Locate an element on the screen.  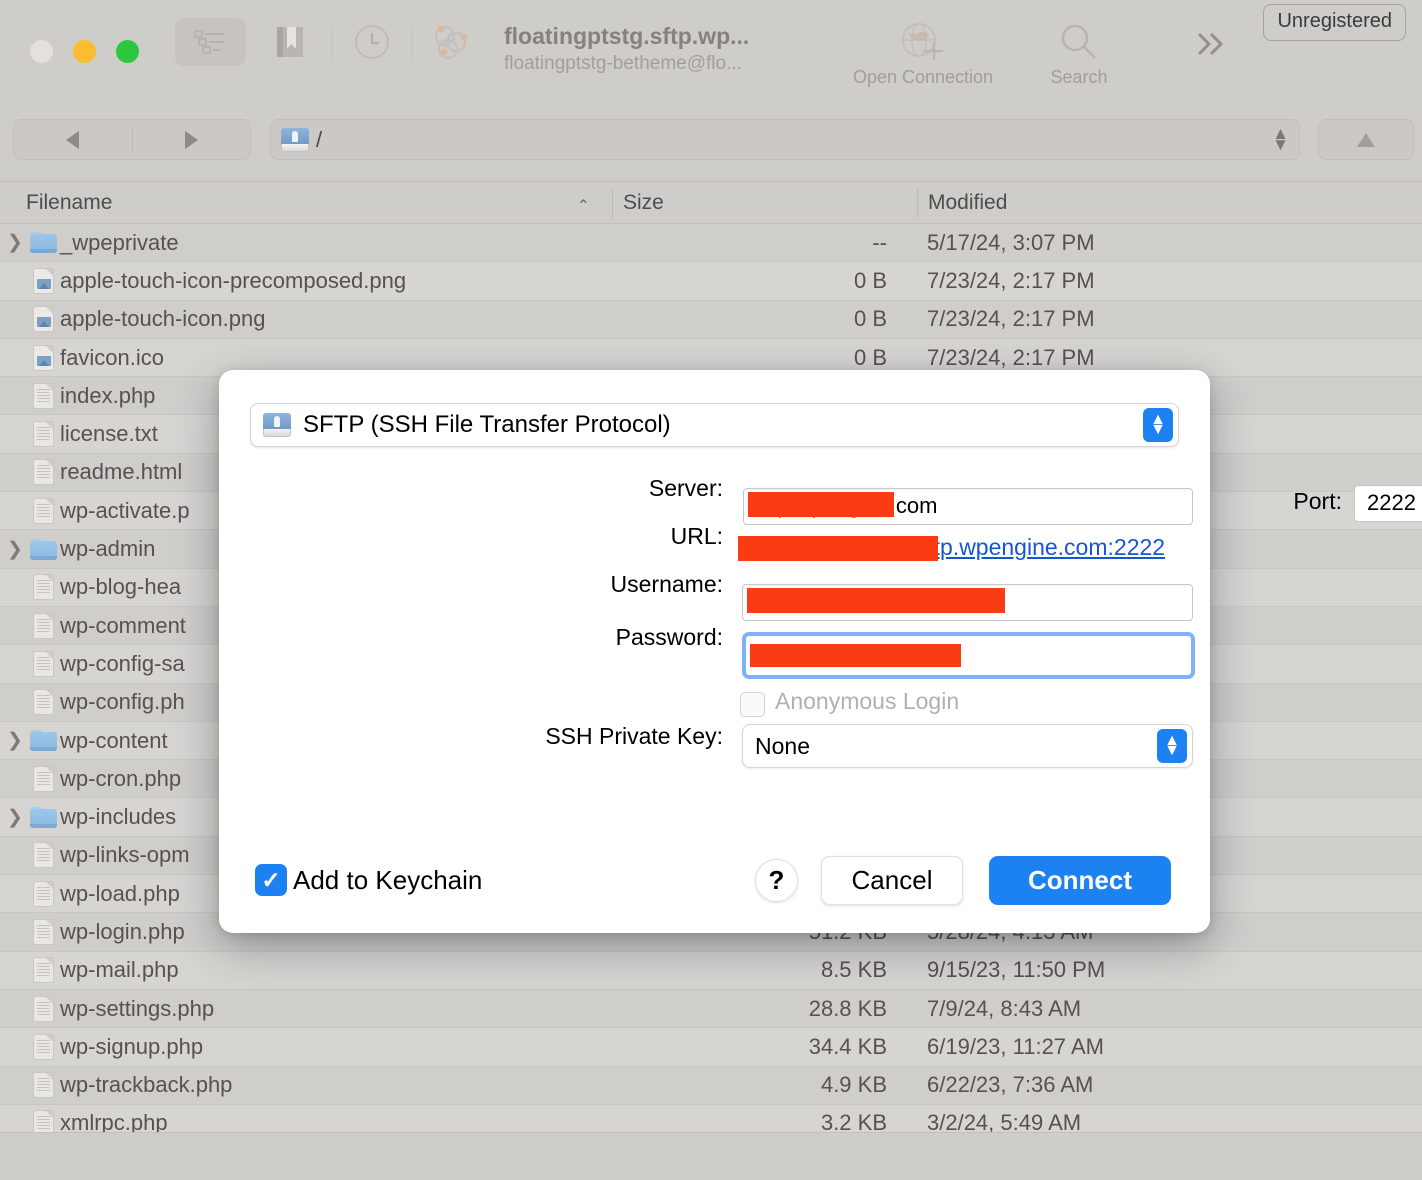
column-header-modified: Modified is located at coordinates (1169, 202).